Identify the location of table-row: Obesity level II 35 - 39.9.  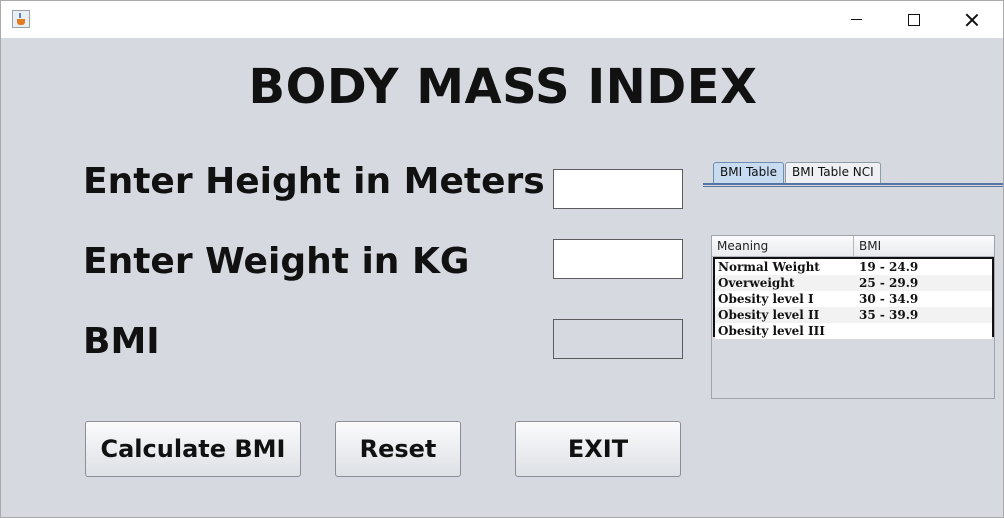
(853, 315).